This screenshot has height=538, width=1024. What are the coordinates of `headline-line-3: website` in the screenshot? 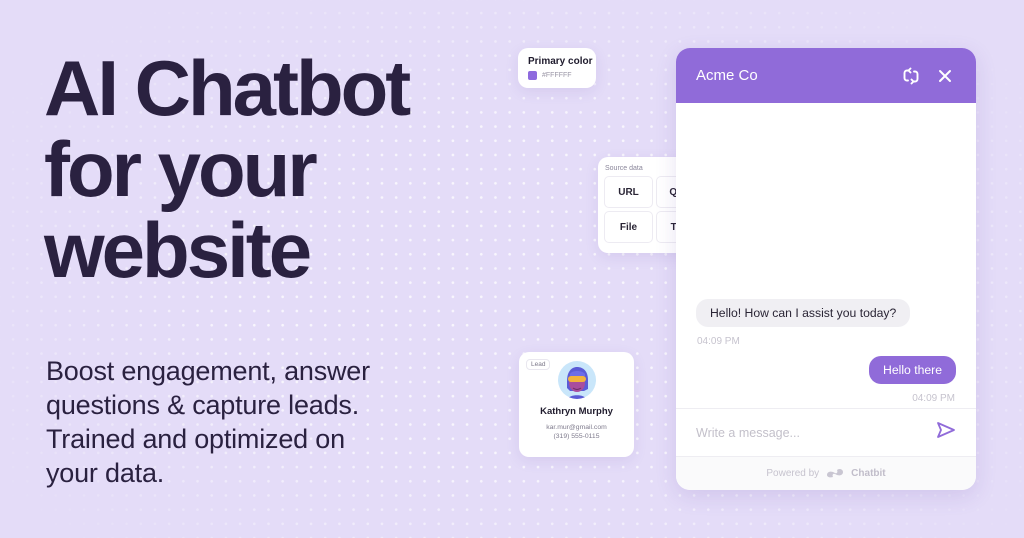 It's located at (178, 250).